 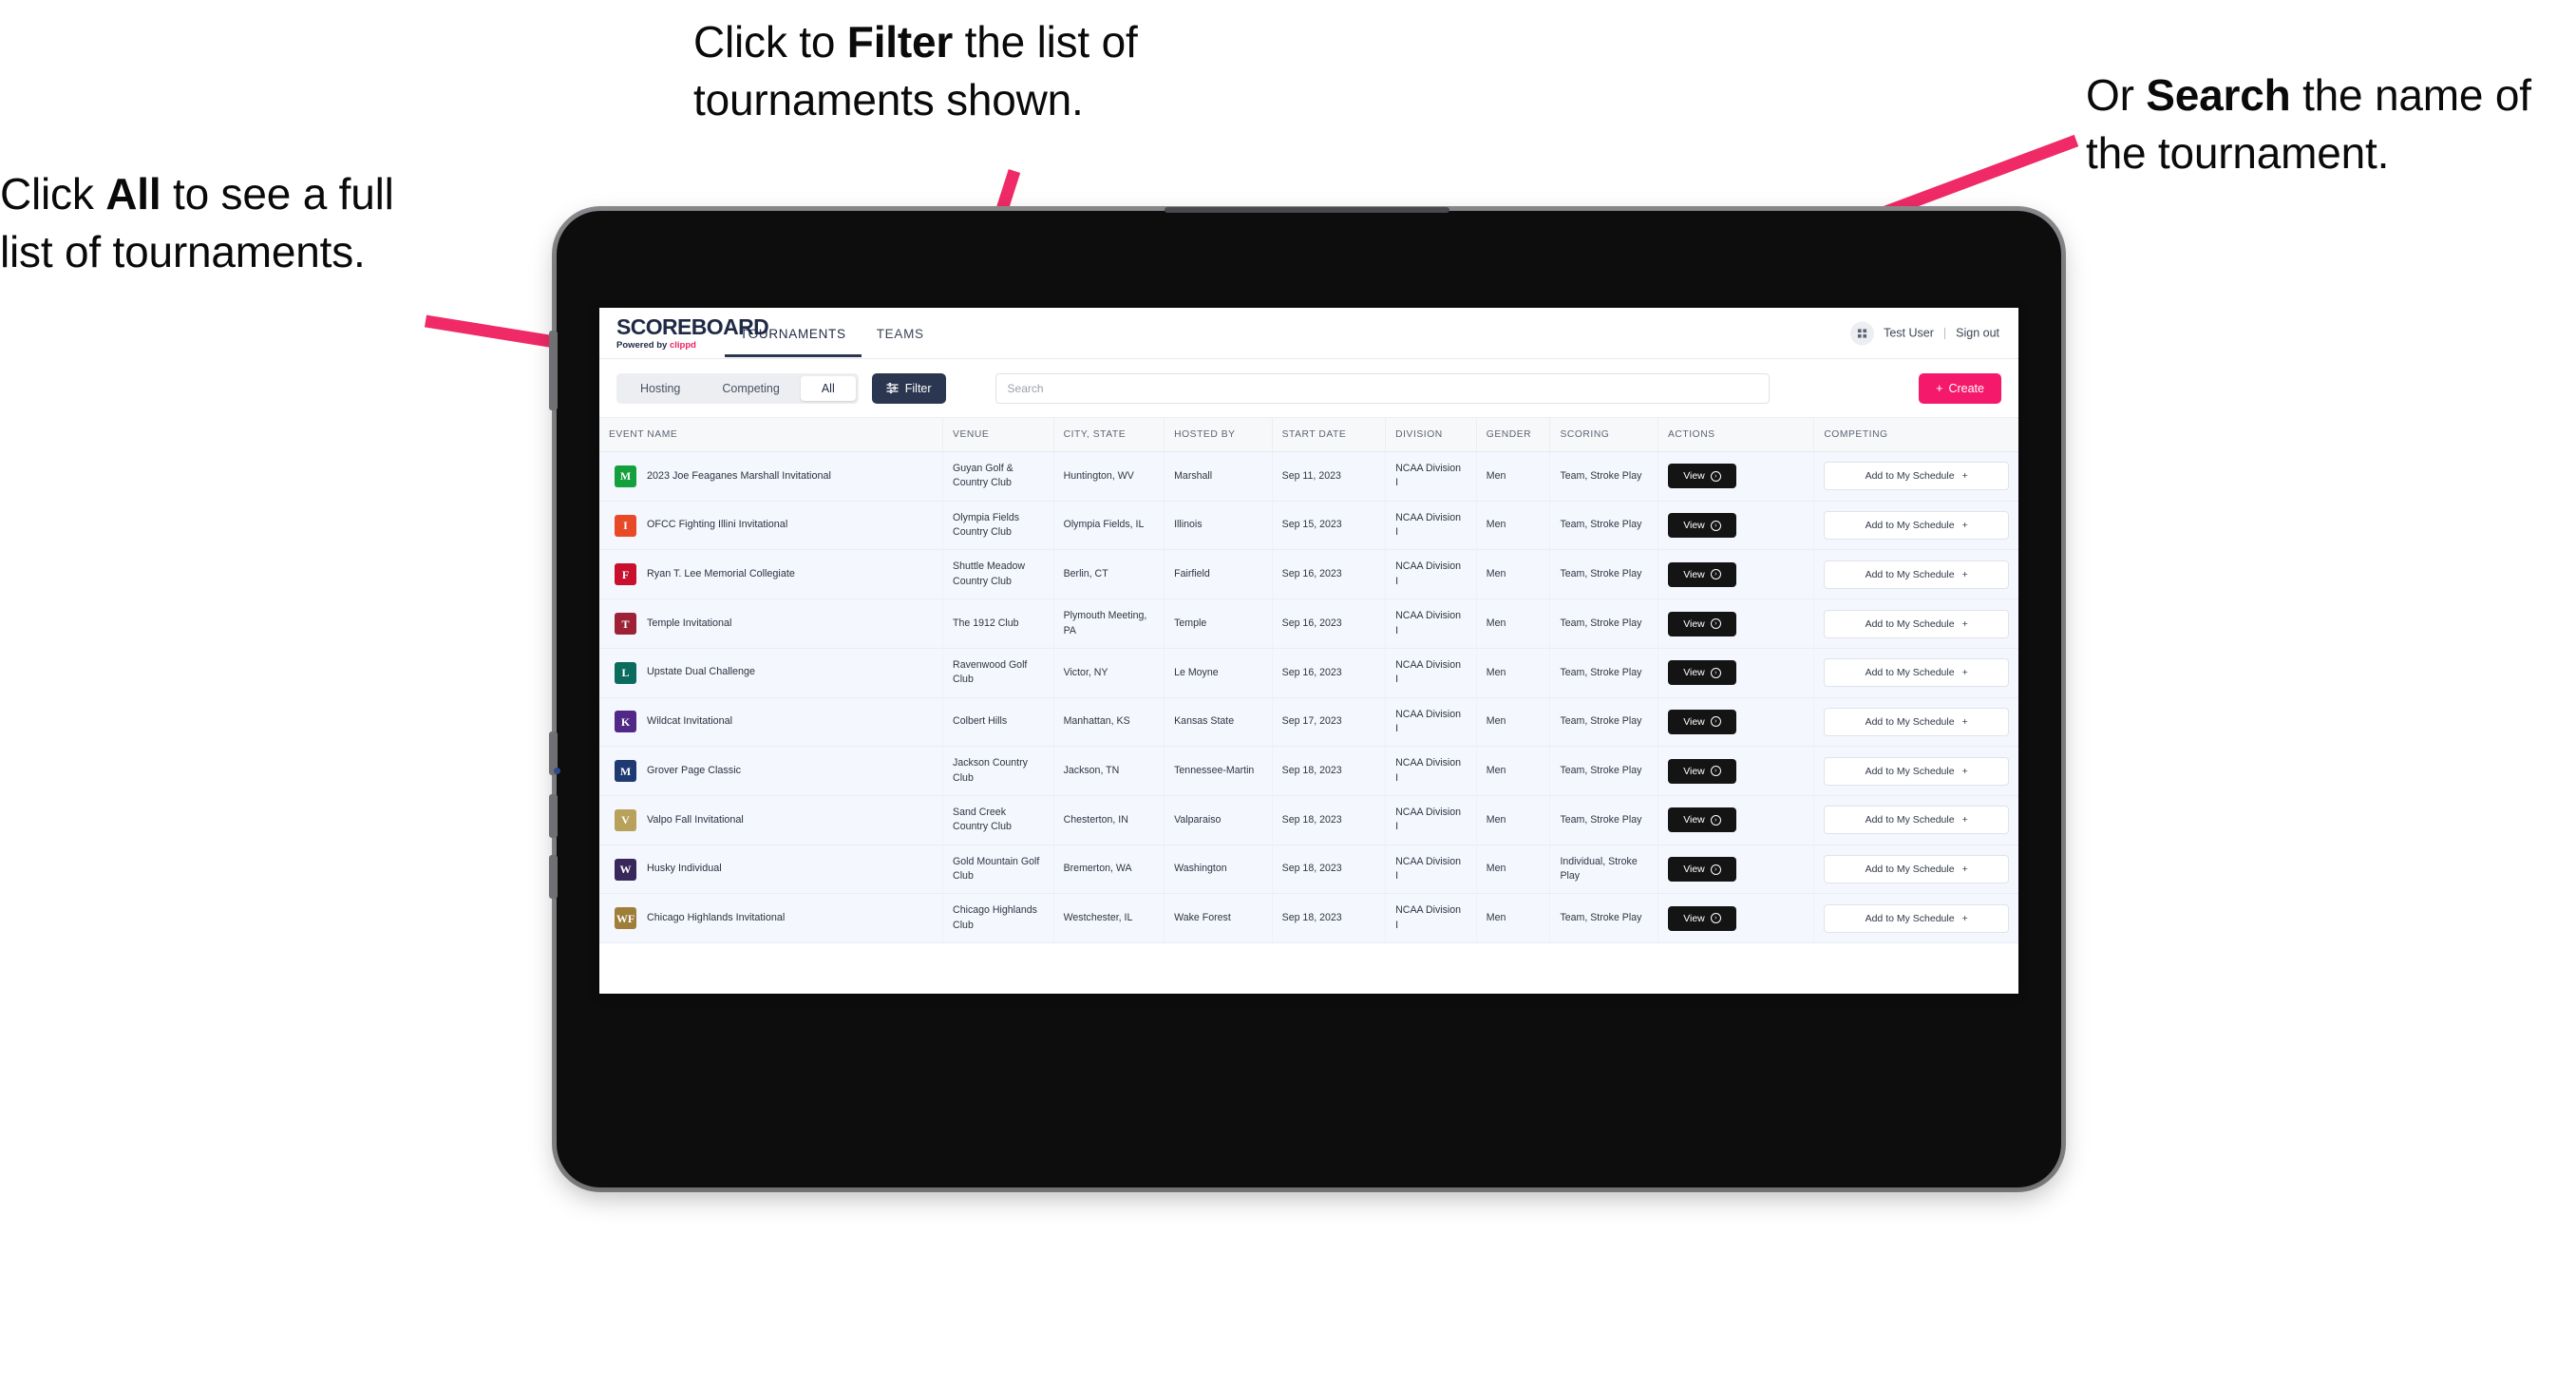 What do you see at coordinates (625, 819) in the screenshot?
I see `team-logo-icon: V` at bounding box center [625, 819].